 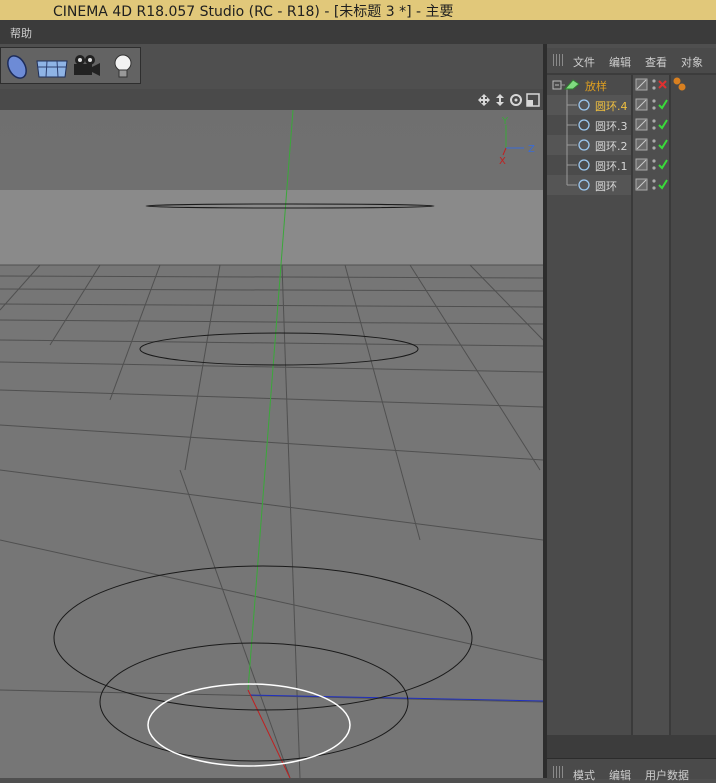 I want to click on object-status-icons, so click(x=674, y=137).